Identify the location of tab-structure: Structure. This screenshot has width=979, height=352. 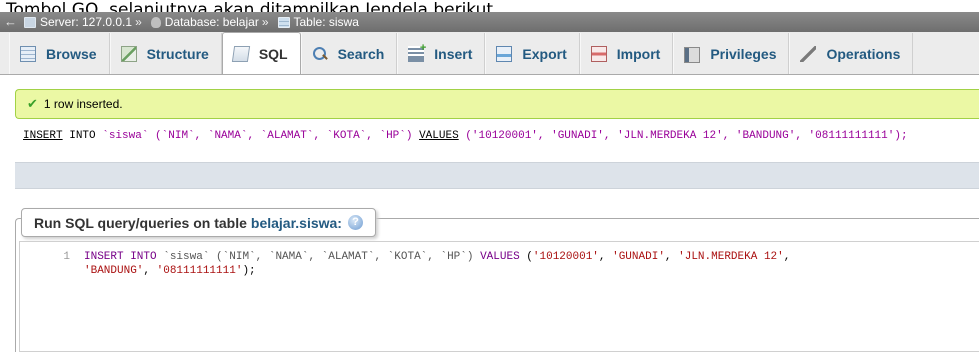
(165, 53).